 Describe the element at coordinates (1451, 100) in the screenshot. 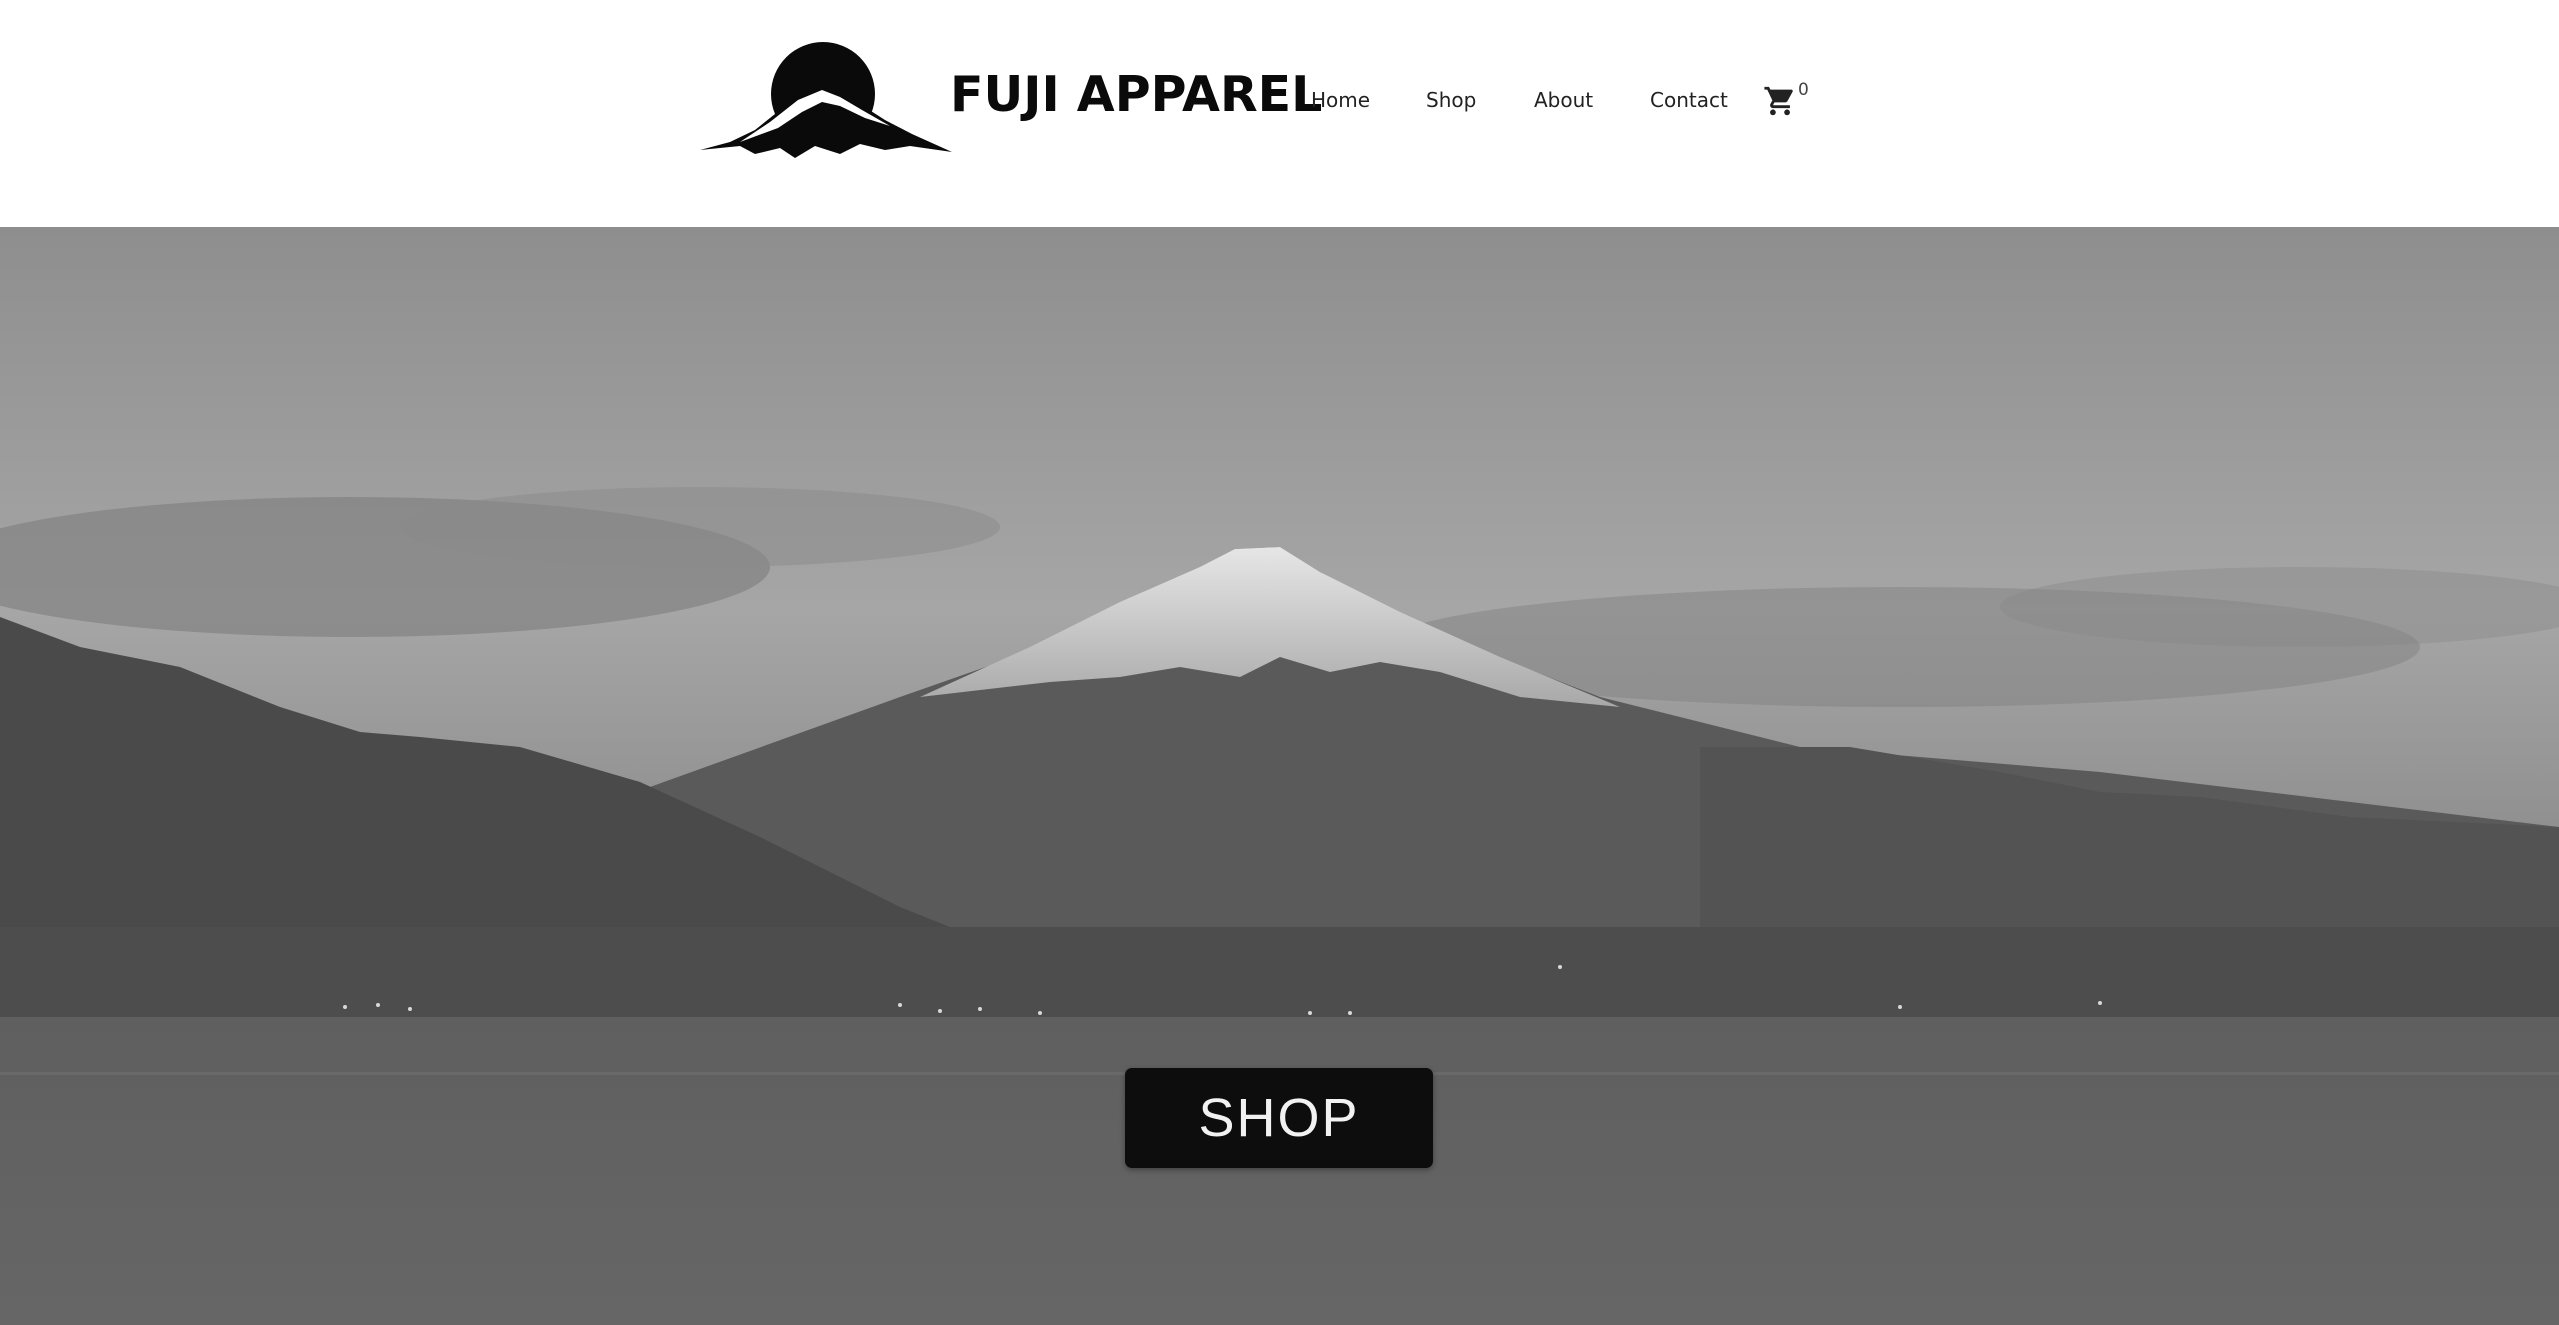

I see `nav-shop-link: Shop` at that location.